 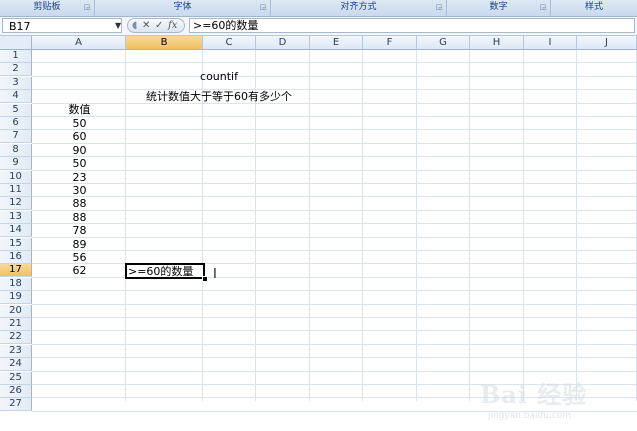 What do you see at coordinates (16, 217) in the screenshot?
I see `row-header-13: 13` at bounding box center [16, 217].